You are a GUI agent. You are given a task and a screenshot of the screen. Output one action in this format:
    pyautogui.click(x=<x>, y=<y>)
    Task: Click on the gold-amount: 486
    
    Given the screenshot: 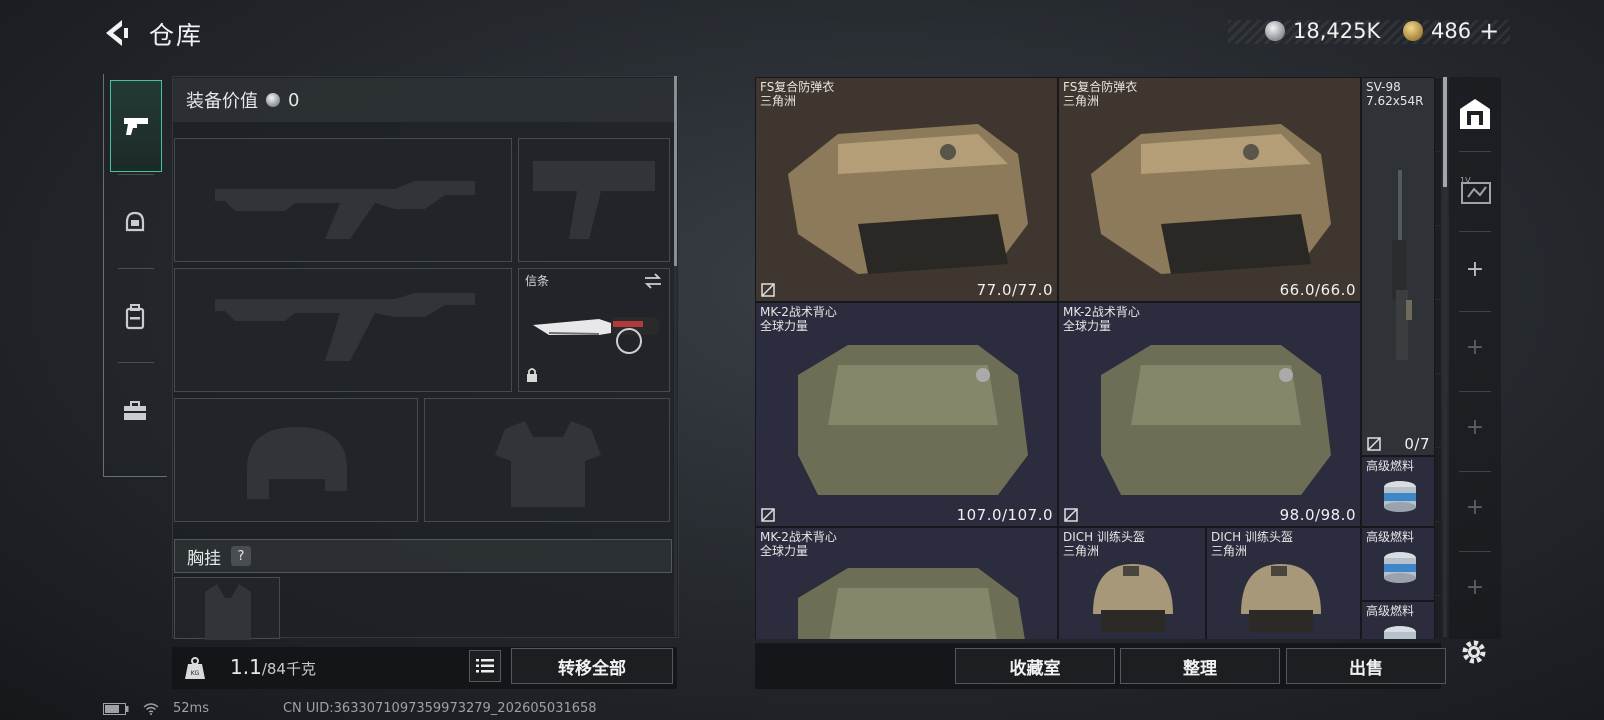 What is the action you would take?
    pyautogui.click(x=1451, y=31)
    